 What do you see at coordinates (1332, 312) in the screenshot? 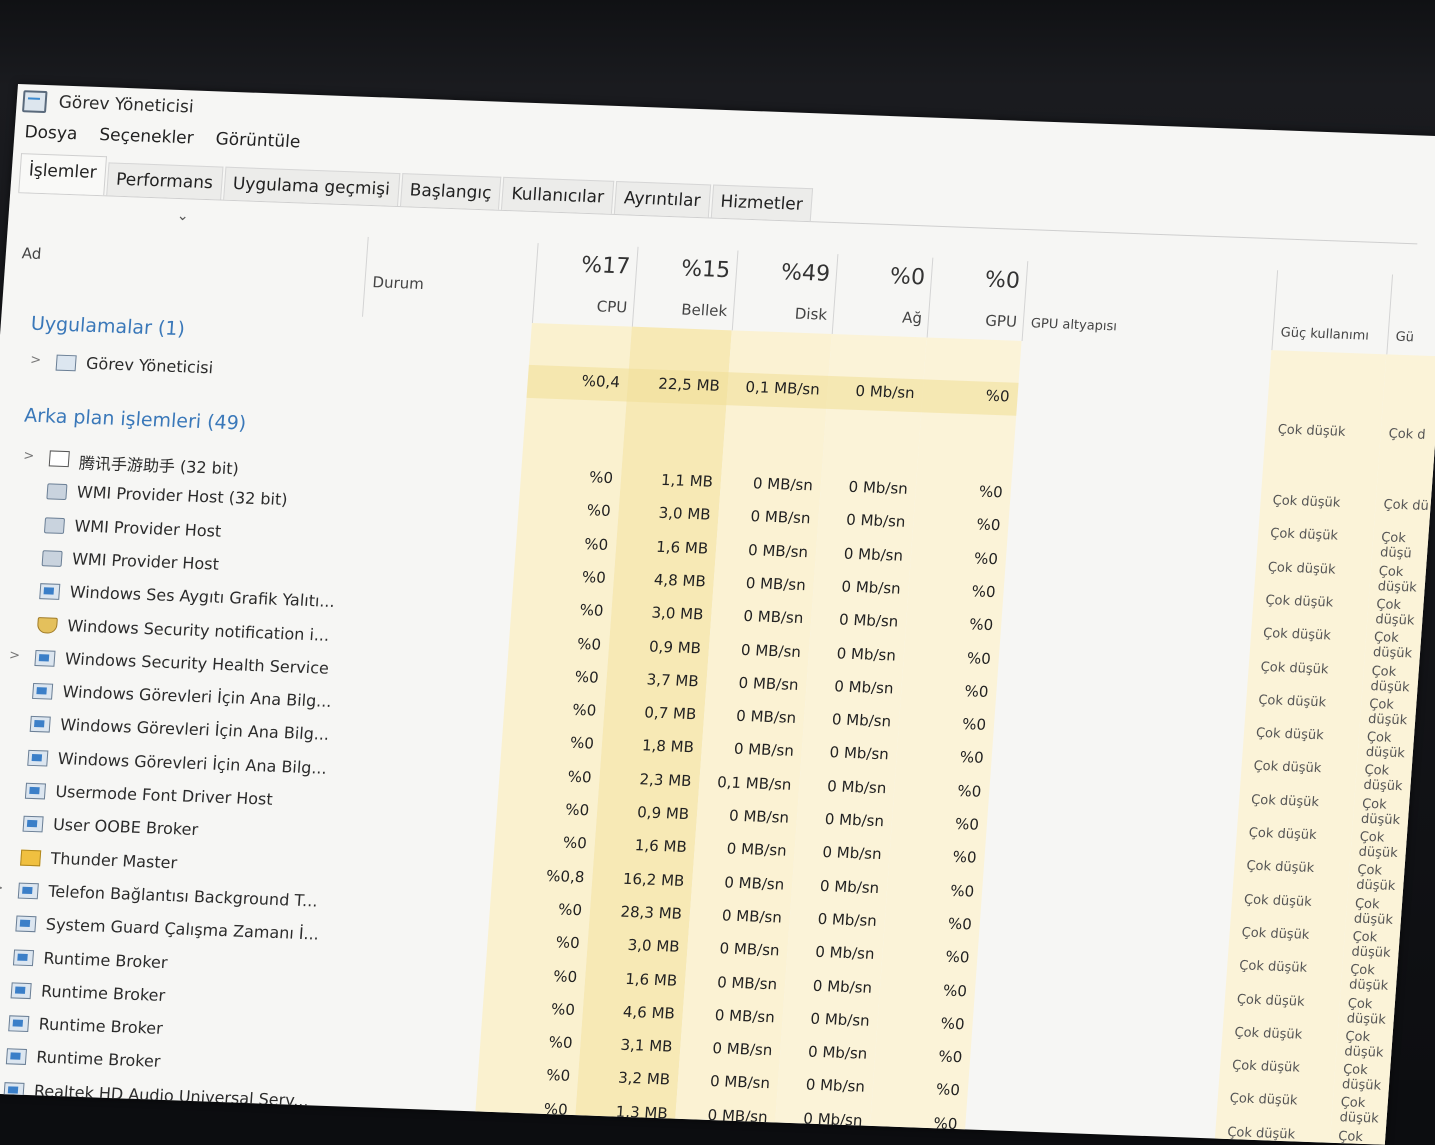
I see `header-power: Güç kullanımı` at bounding box center [1332, 312].